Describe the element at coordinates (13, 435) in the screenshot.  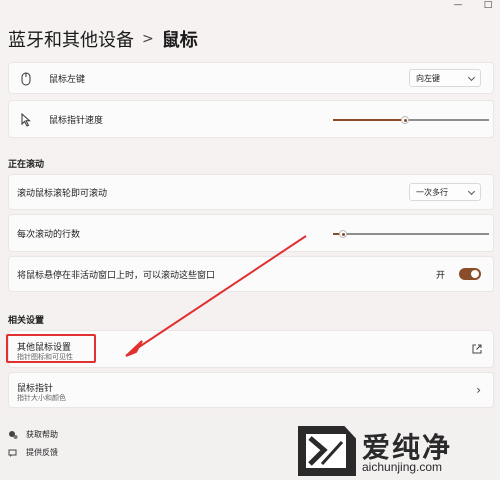
I see `help-icon` at that location.